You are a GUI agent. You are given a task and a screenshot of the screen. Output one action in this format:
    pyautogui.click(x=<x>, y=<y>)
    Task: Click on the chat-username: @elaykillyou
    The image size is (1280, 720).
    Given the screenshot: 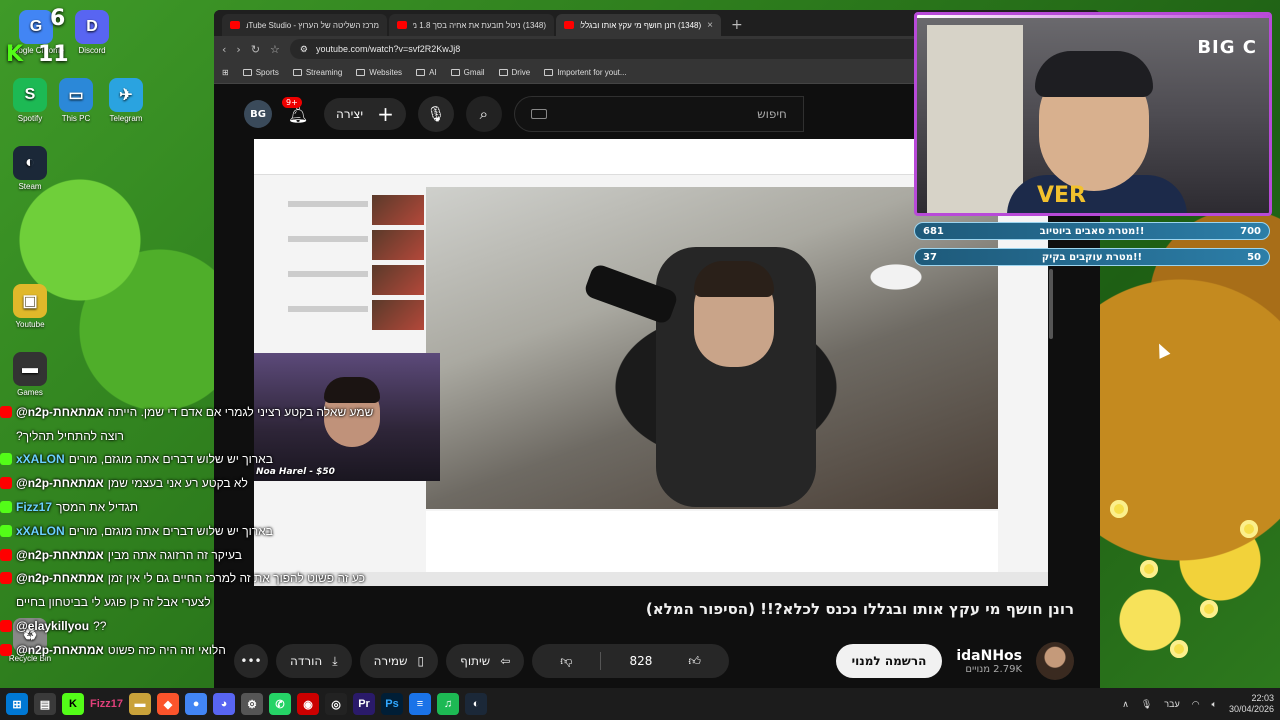 What is the action you would take?
    pyautogui.click(x=53, y=626)
    